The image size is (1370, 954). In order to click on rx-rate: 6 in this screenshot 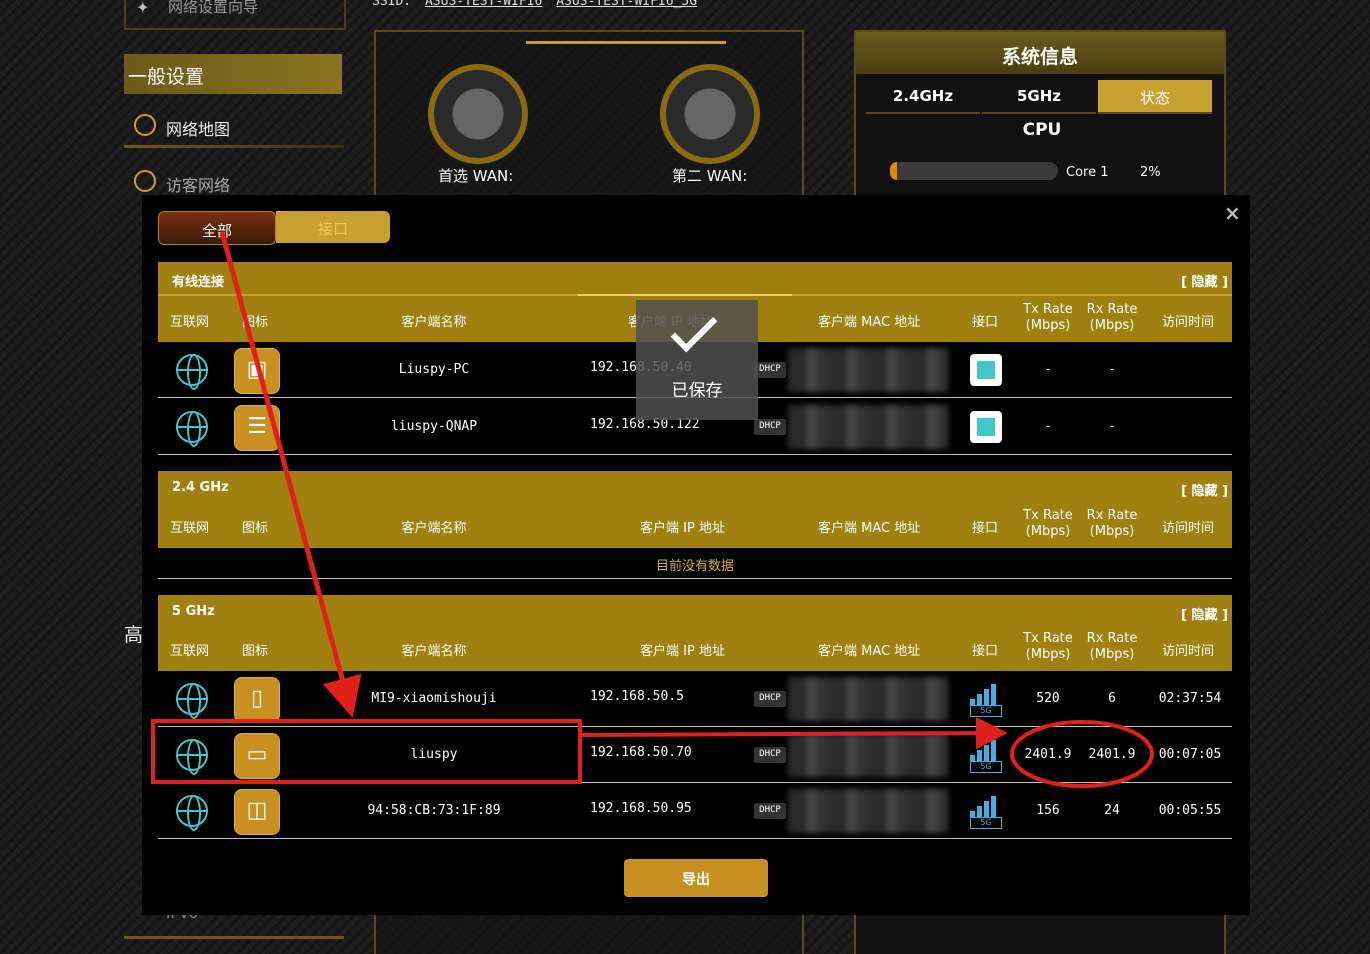, I will do `click(1112, 698)`.